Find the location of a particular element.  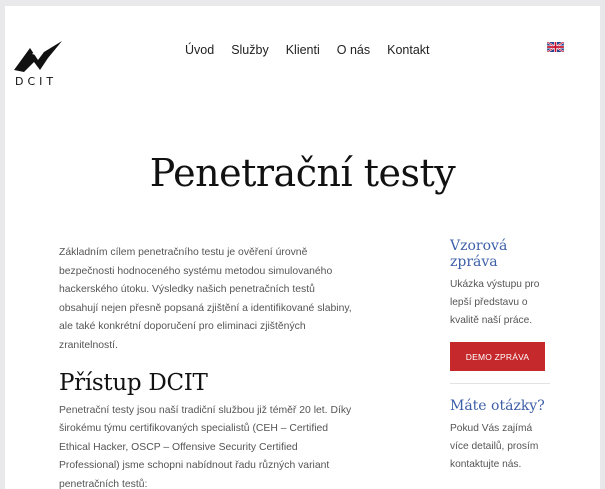

main-nav: Úvod Služby Klienti O nás Kontakt is located at coordinates (316, 50).